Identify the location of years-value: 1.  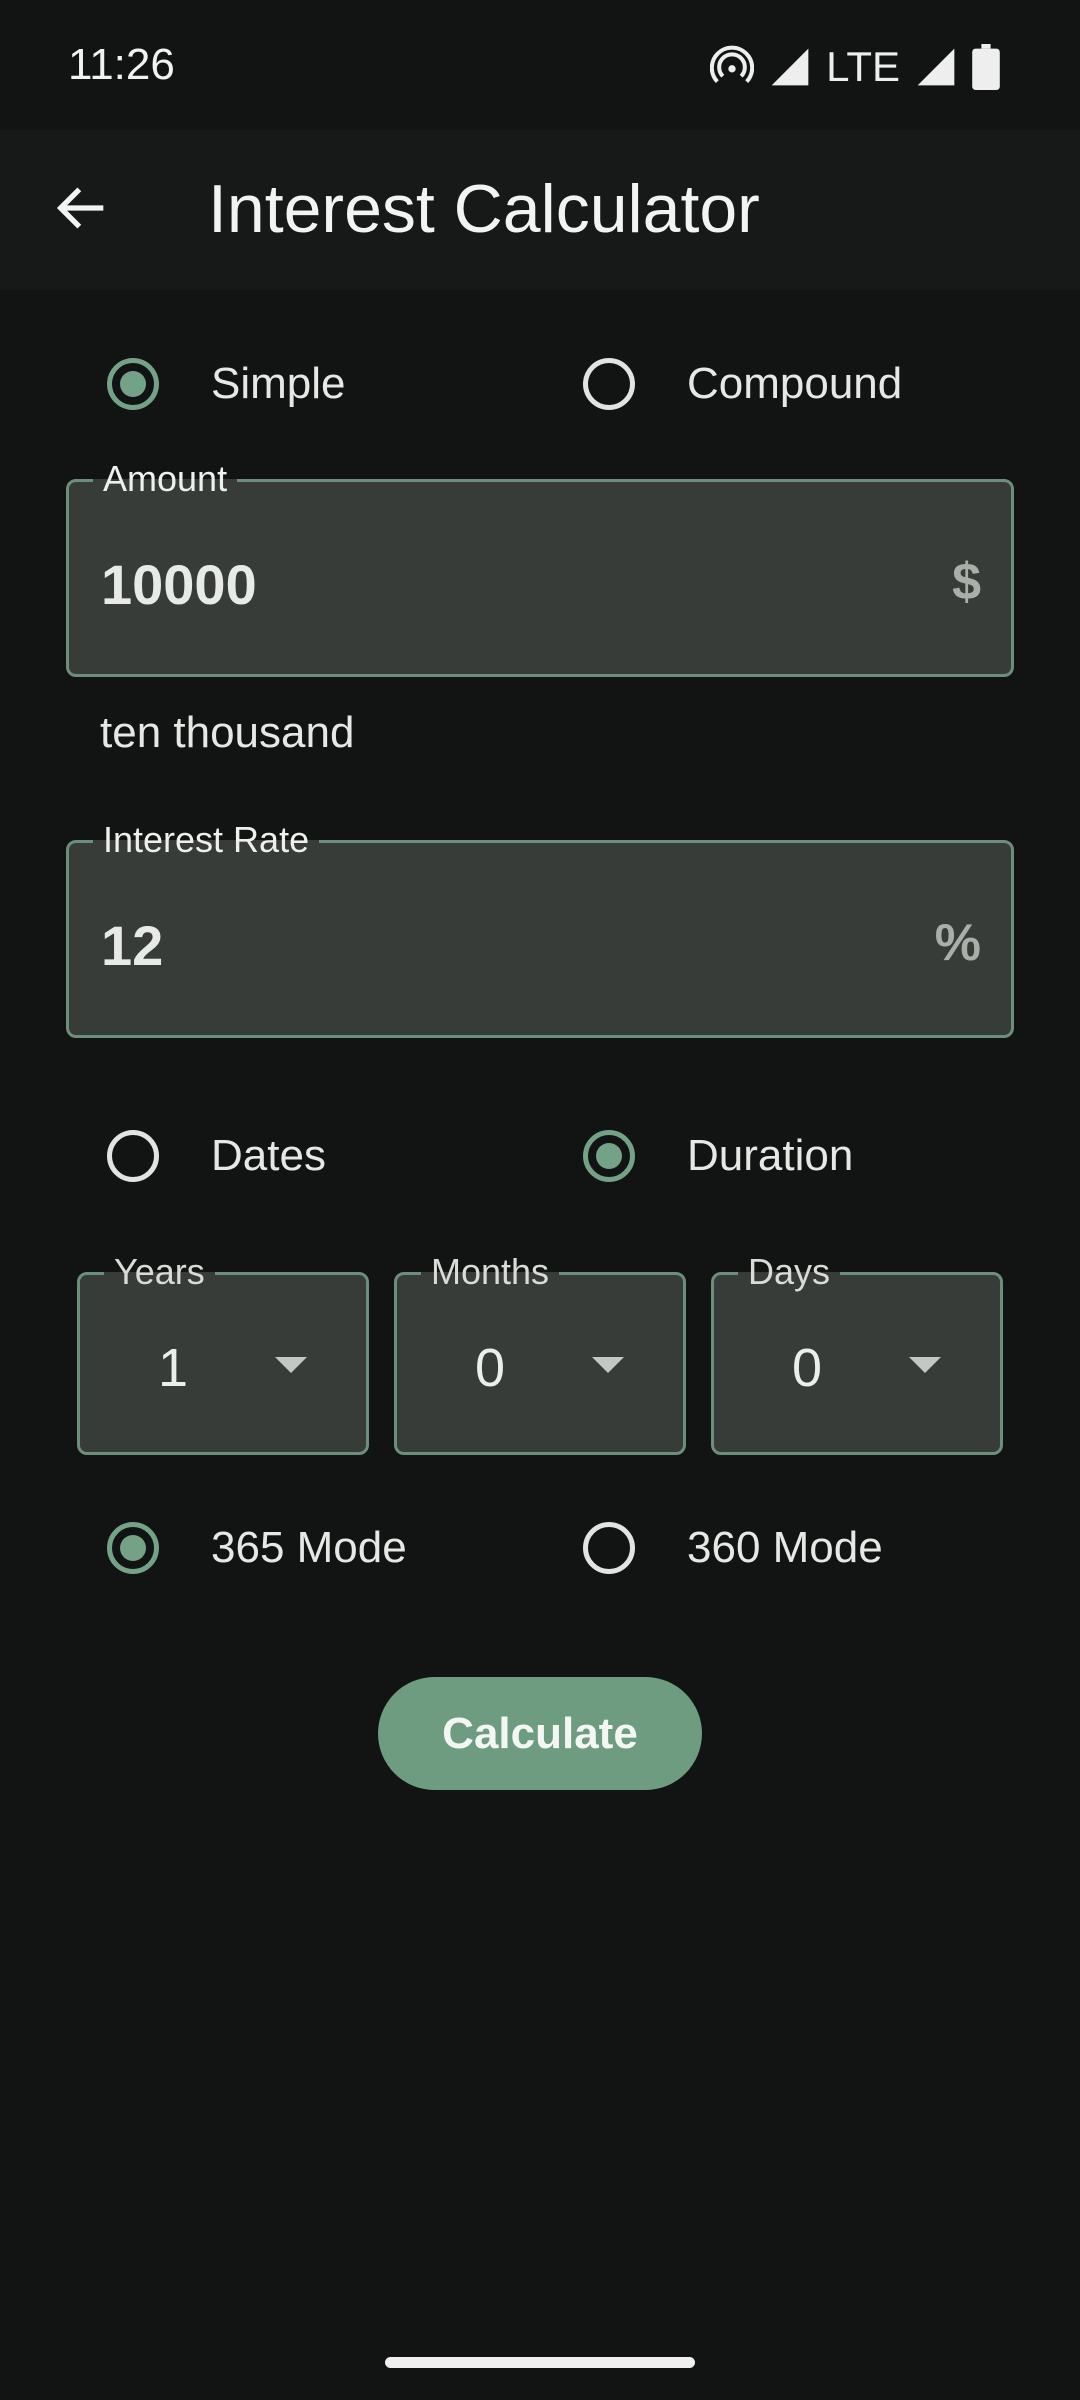
(173, 1368).